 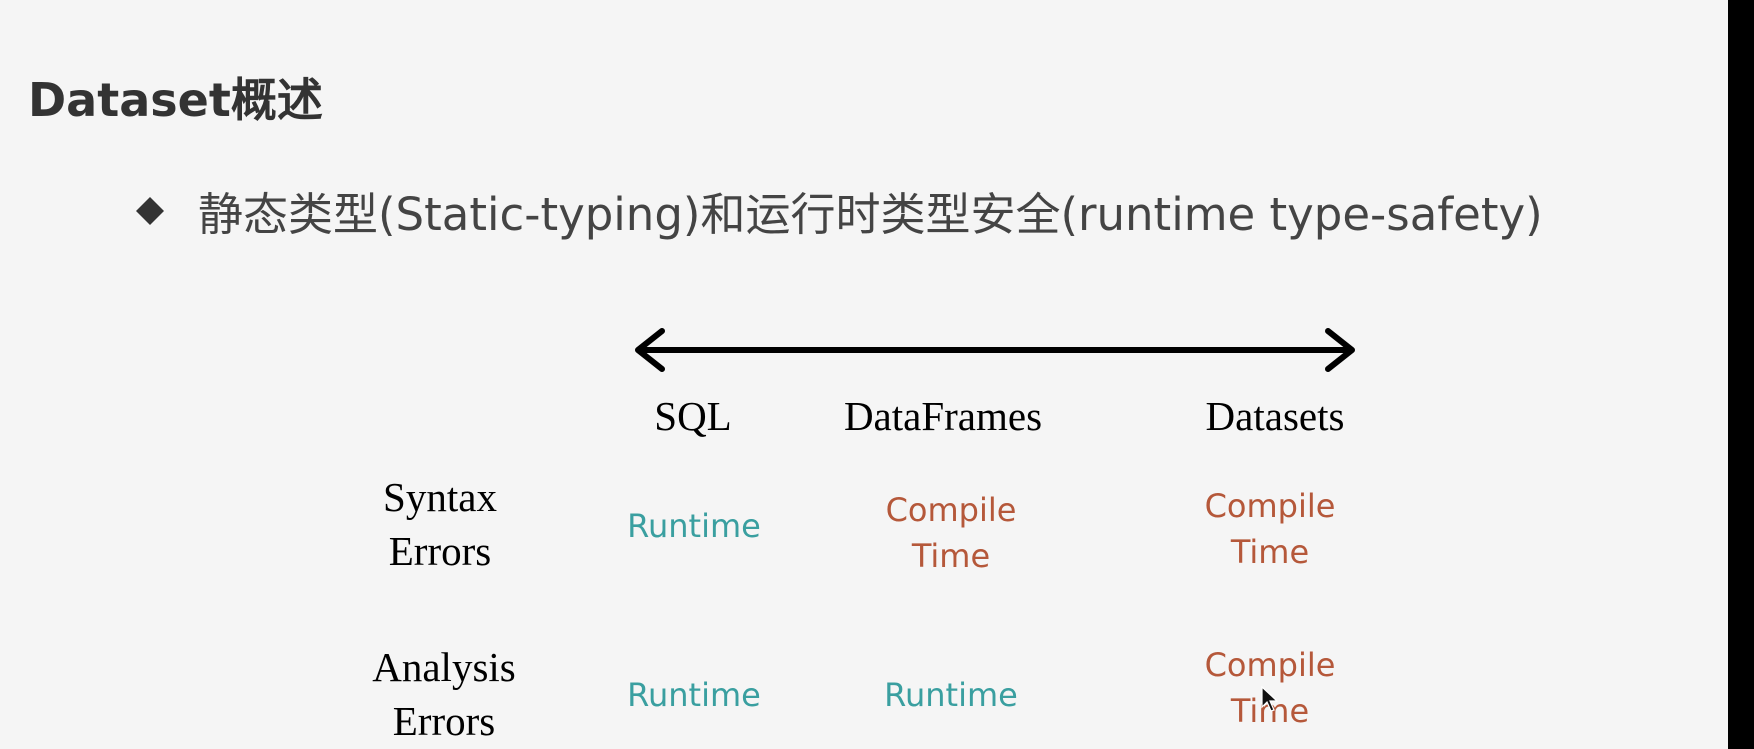 I want to click on column-header-sql: SQL, so click(x=693, y=416).